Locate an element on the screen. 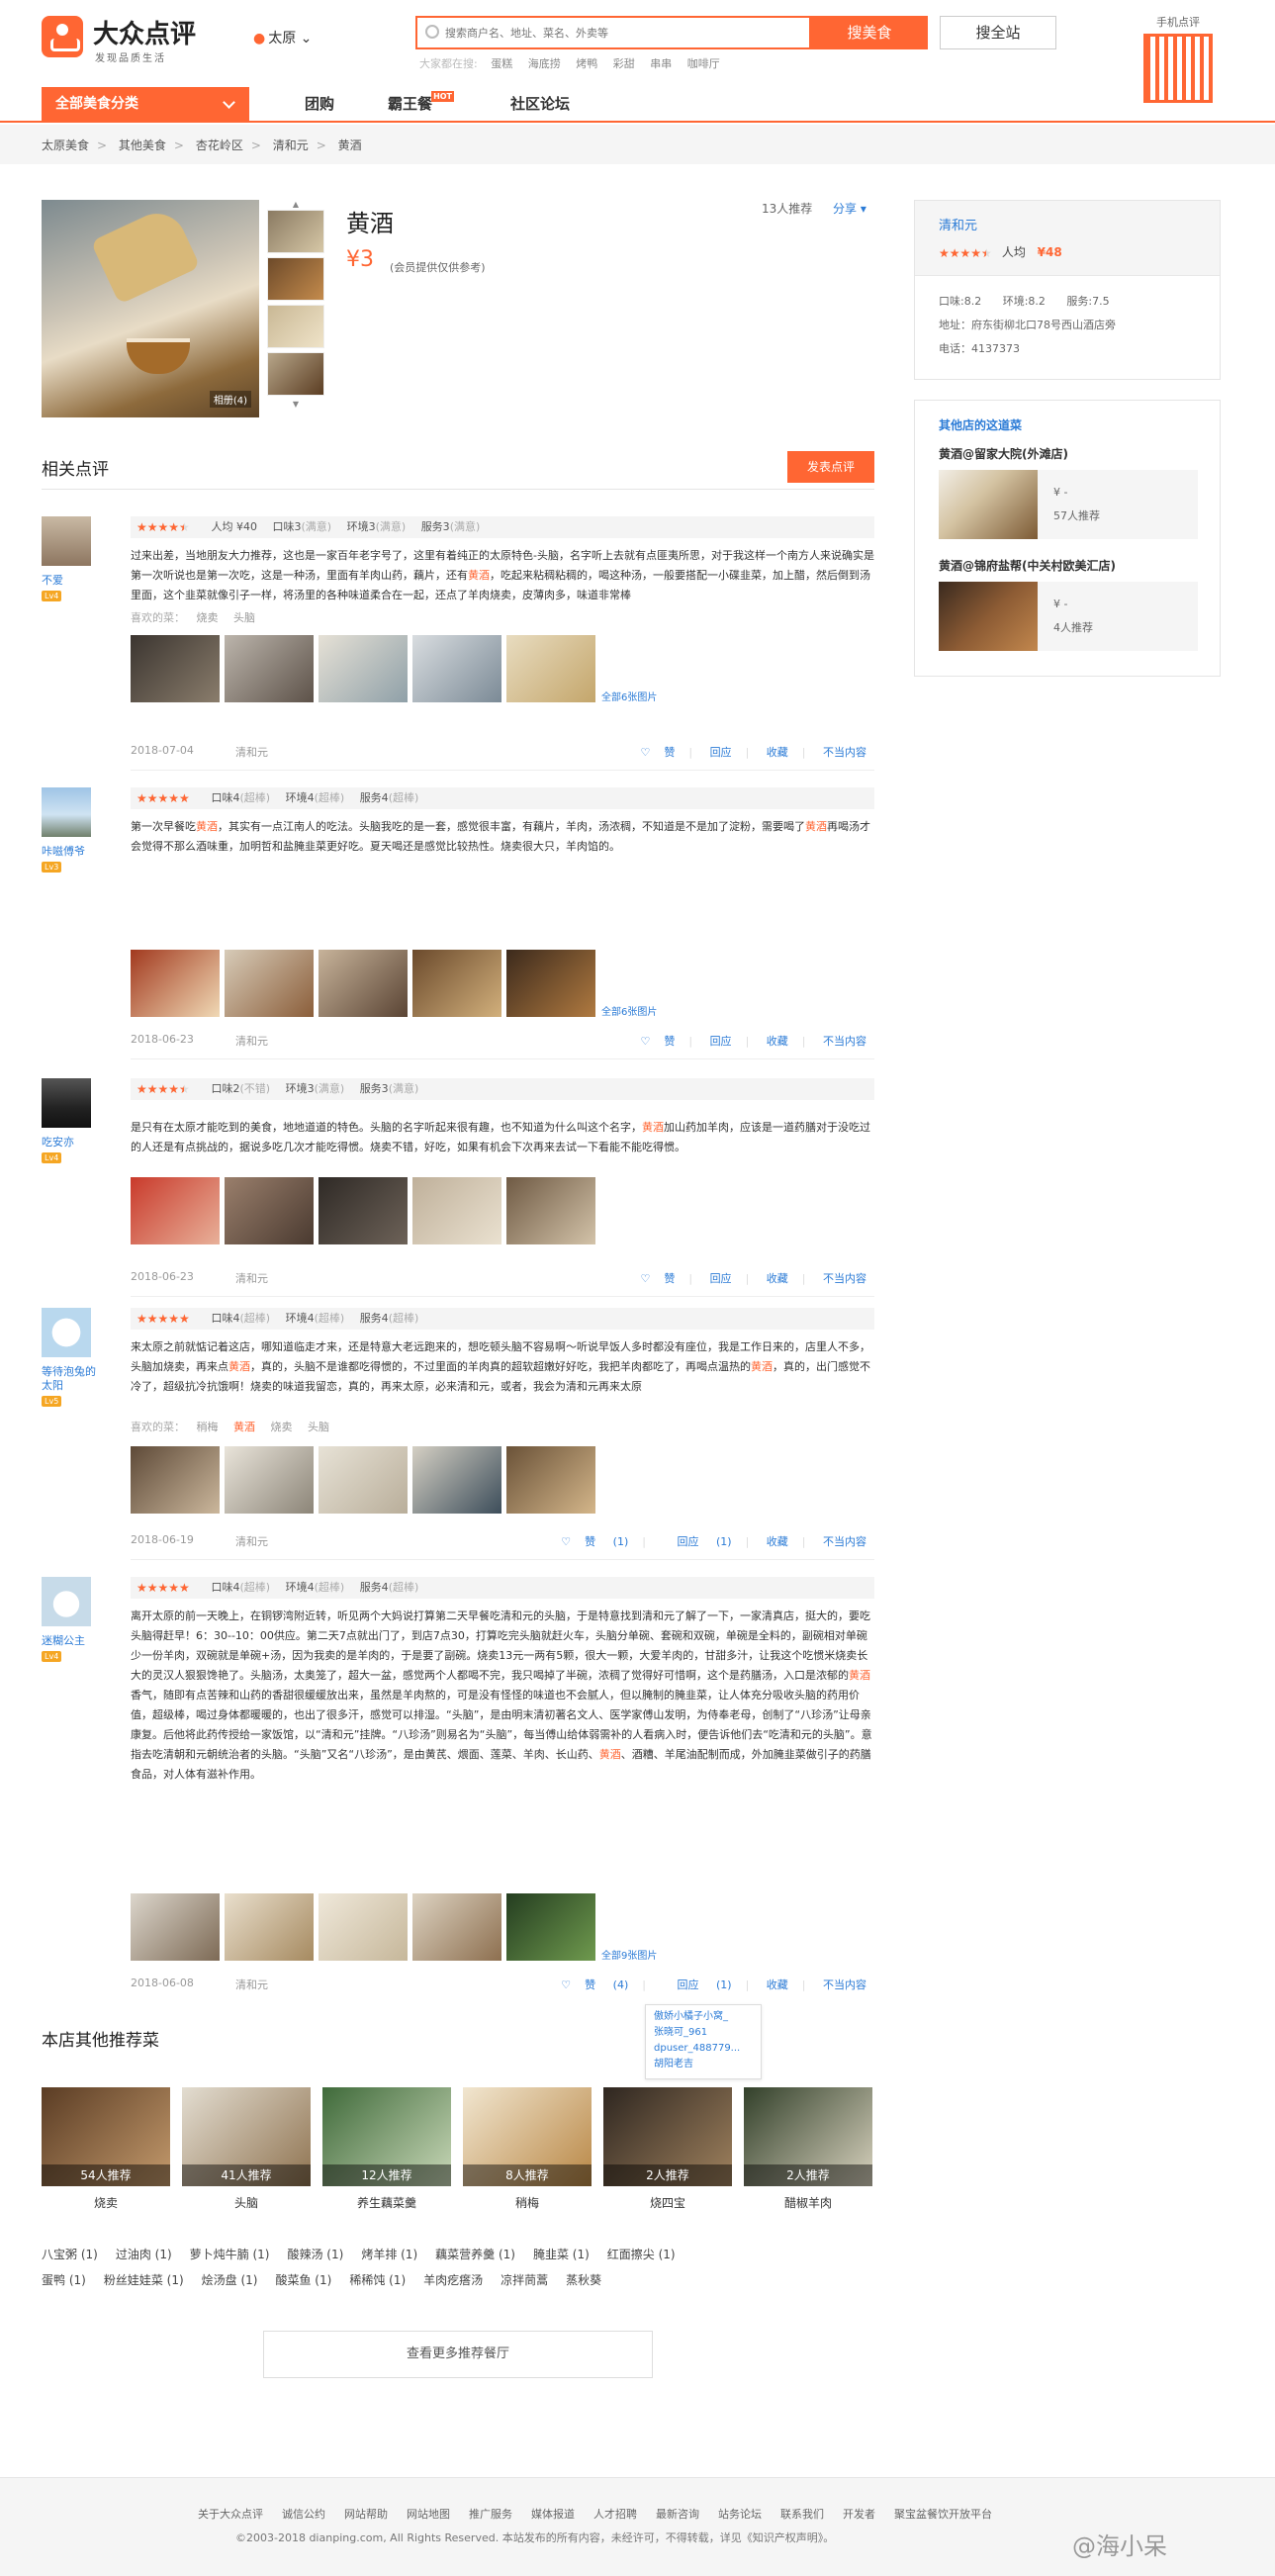  album-count: 相册(4) is located at coordinates (230, 400).